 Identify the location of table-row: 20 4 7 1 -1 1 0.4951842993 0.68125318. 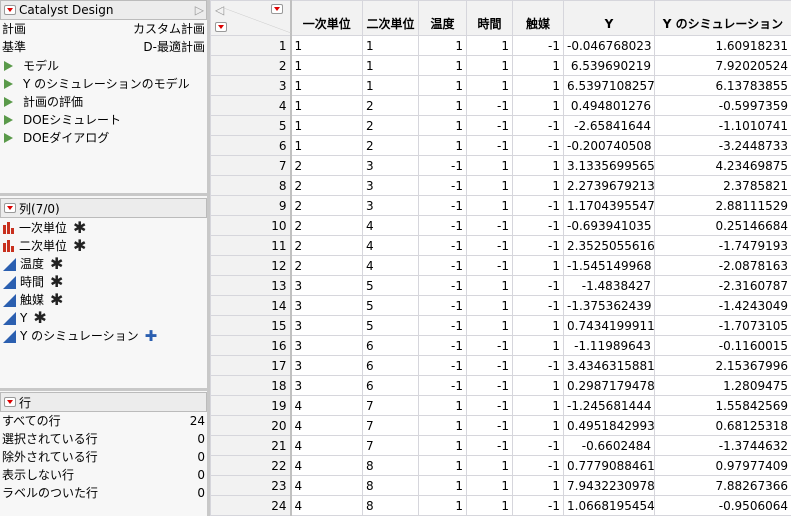
(500, 425).